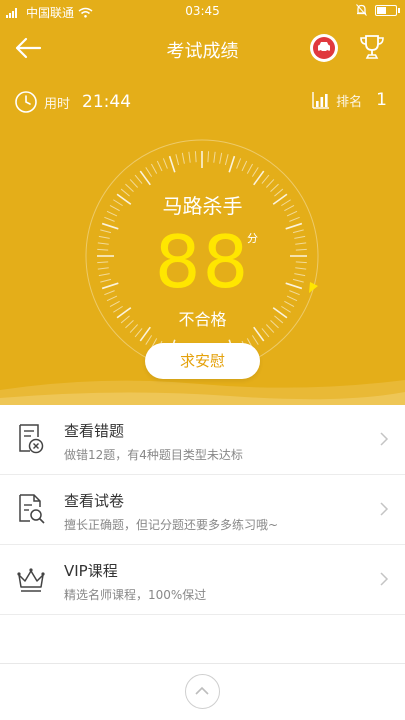 The image size is (405, 720). Describe the element at coordinates (135, 595) in the screenshot. I see `menu-desc: 精选名师课程，100%保过` at that location.